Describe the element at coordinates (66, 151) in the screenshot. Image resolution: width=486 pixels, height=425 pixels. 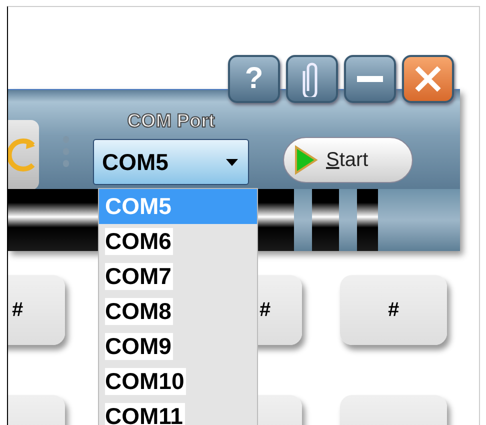
I see `grip-handle` at that location.